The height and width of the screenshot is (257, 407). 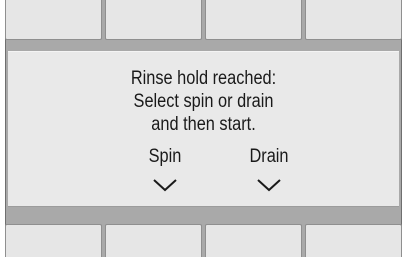 I want to click on spin-option: Spin, so click(x=165, y=169).